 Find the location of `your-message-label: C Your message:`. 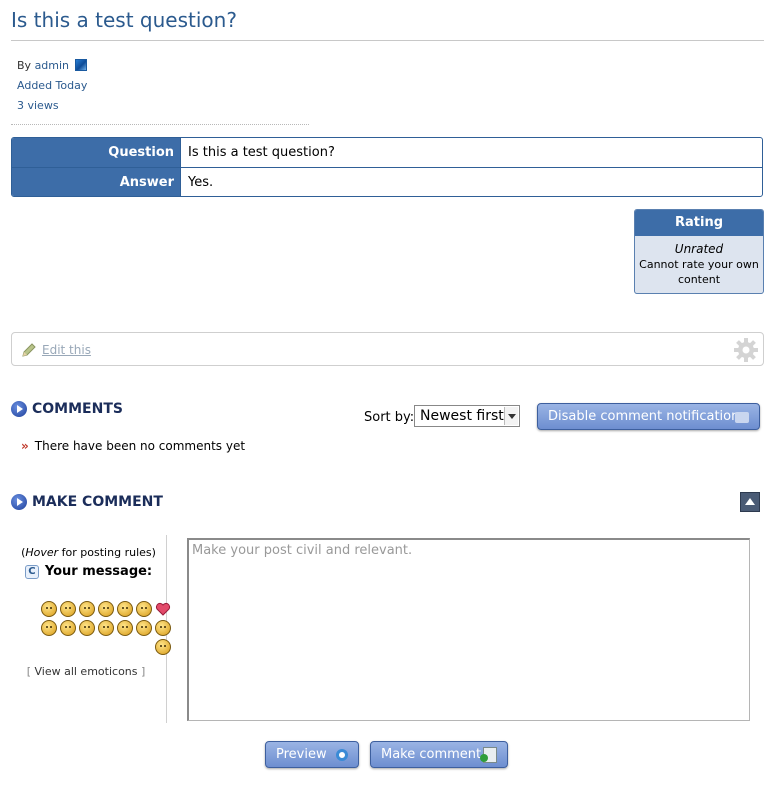

your-message-label: C Your message: is located at coordinates (88, 571).